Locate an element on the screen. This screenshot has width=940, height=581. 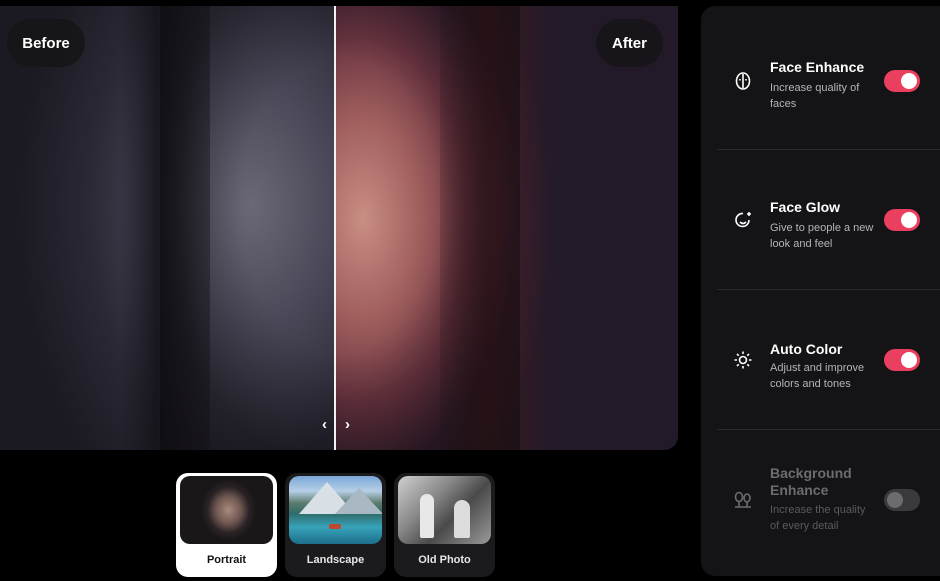
thumbnail-label: Landscape is located at coordinates (335, 560).